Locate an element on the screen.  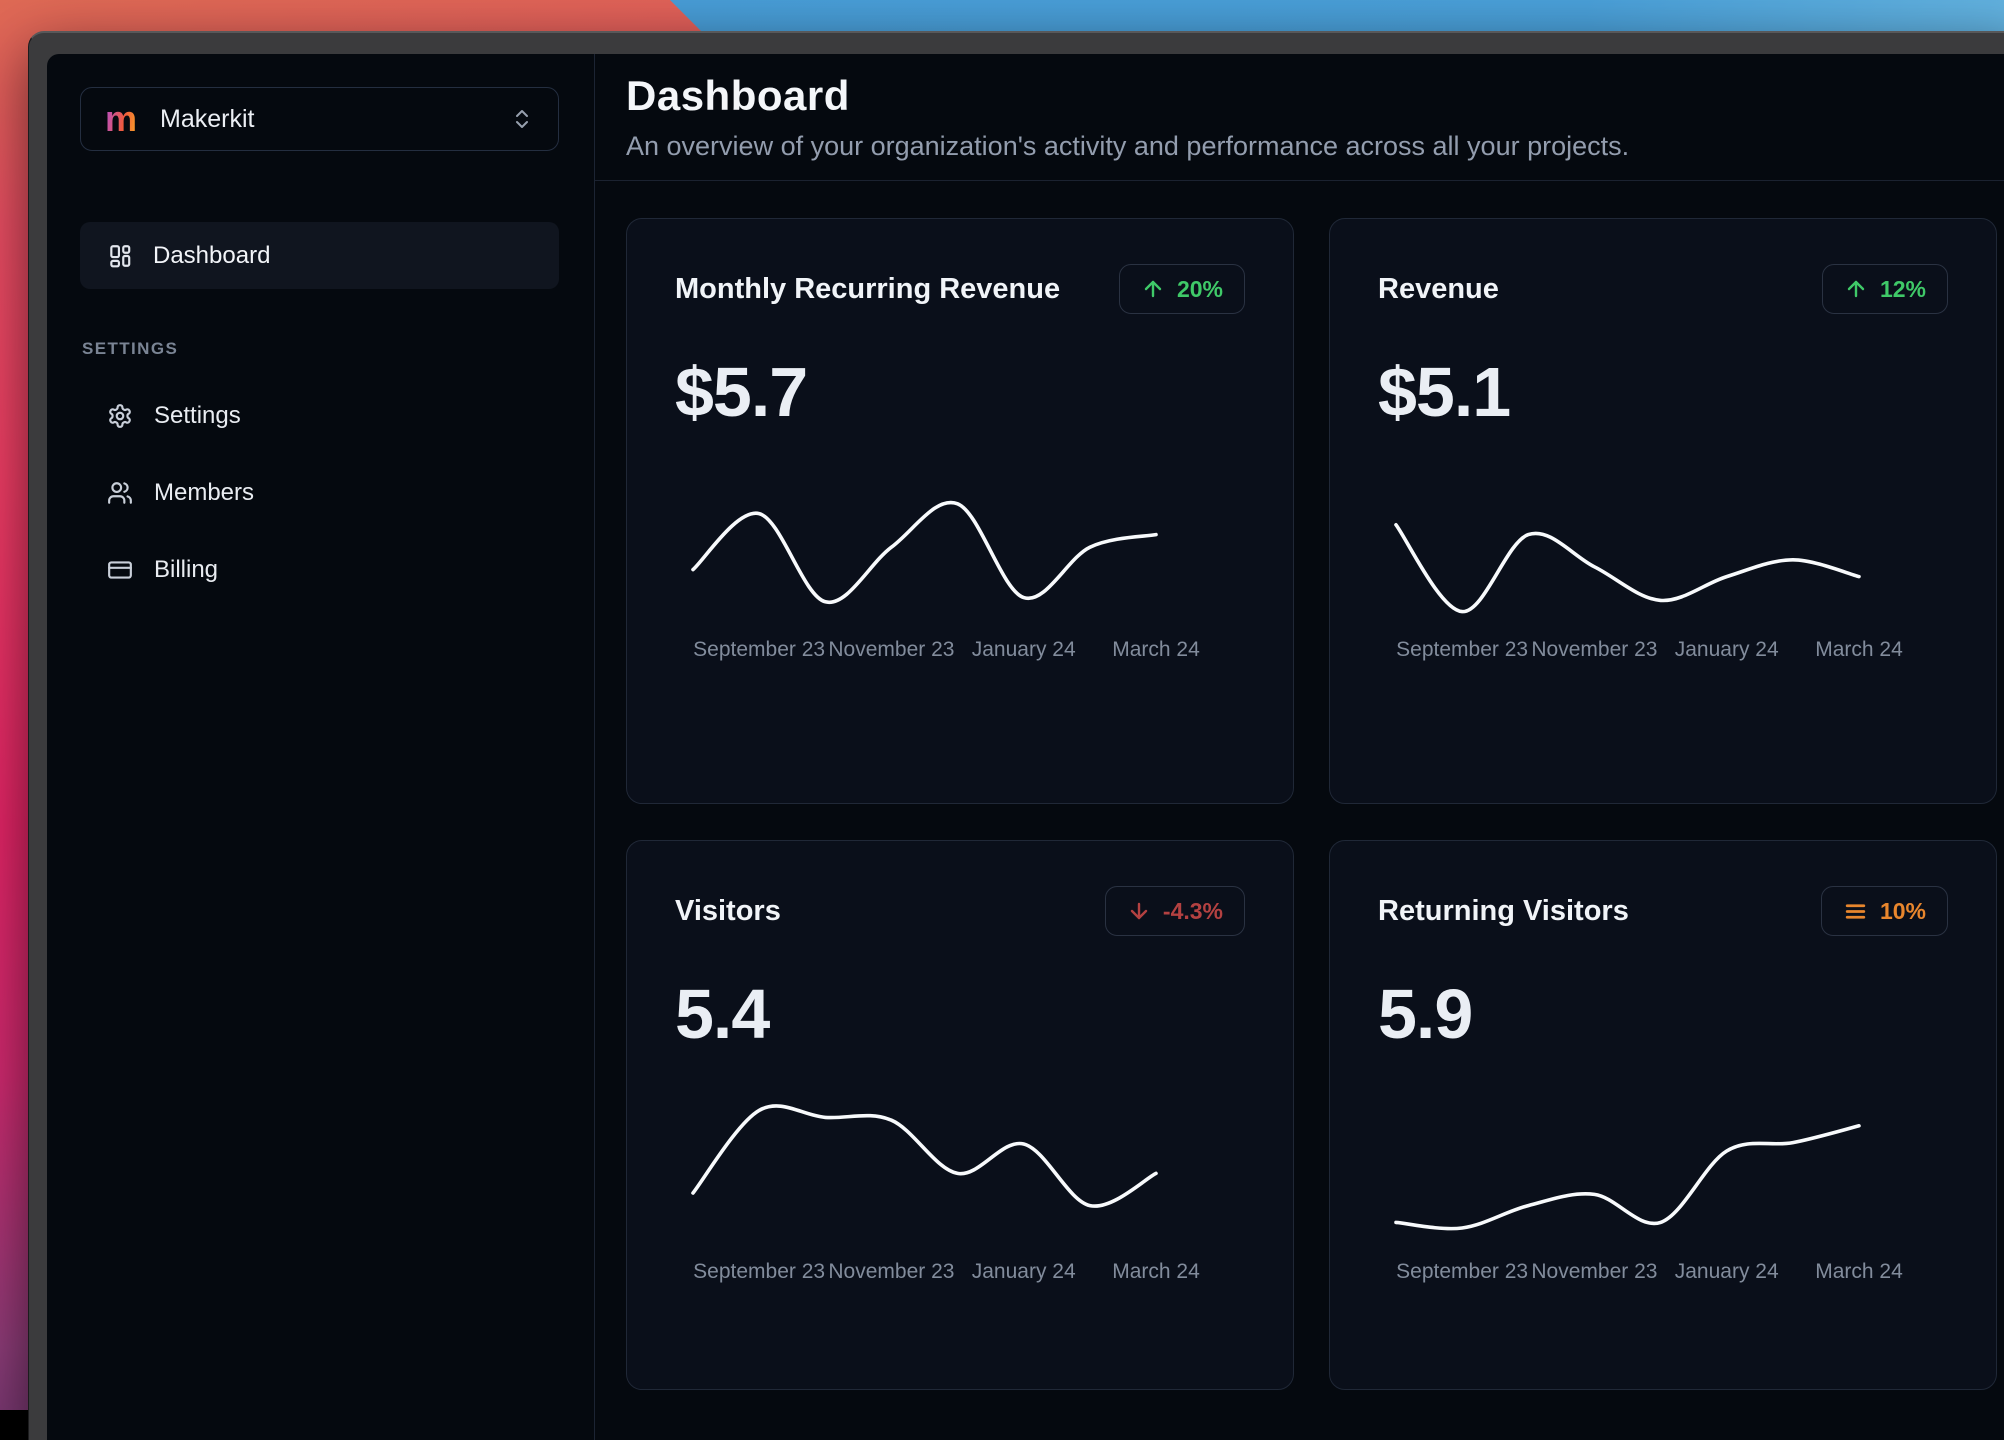
card-revenue: Revenue 12% $5.1 is located at coordinates (1663, 511).